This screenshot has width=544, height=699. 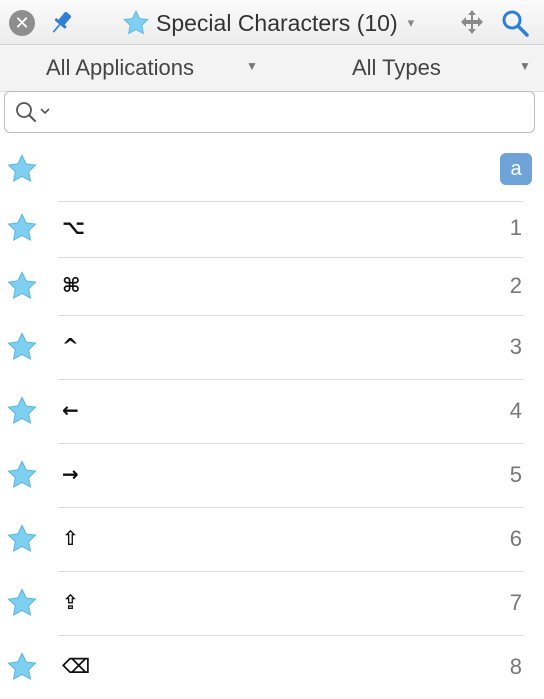 I want to click on list-item: ⌥ 1, so click(x=272, y=228).